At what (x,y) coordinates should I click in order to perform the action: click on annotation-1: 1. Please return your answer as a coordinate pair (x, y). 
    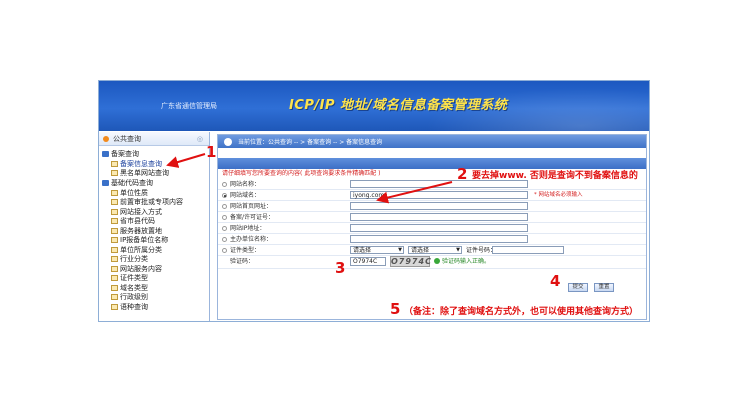
    Looking at the image, I should click on (211, 152).